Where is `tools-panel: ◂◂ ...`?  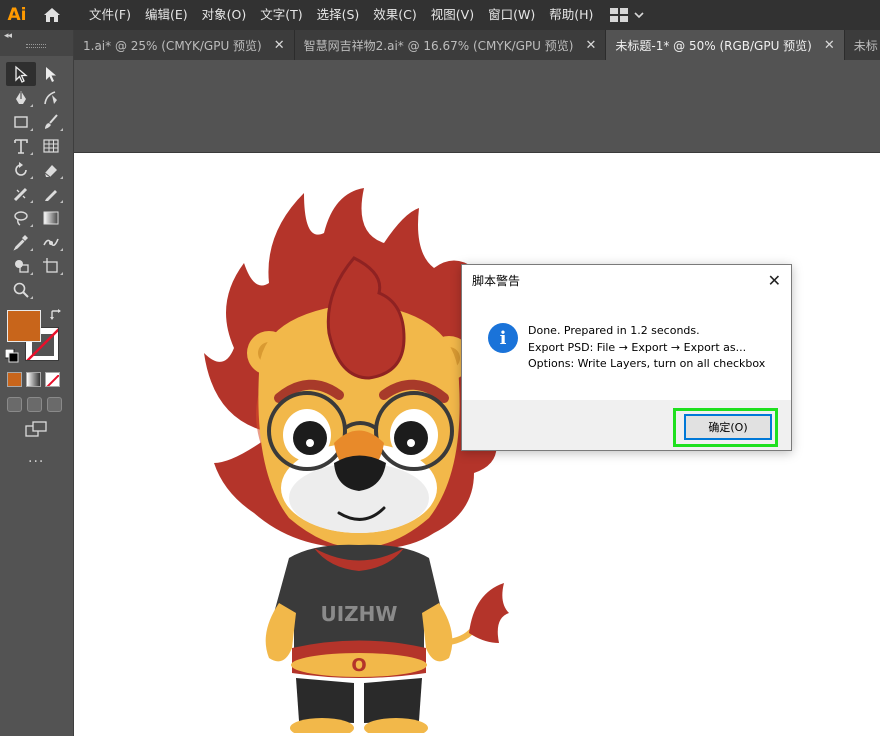 tools-panel: ◂◂ ... is located at coordinates (37, 383).